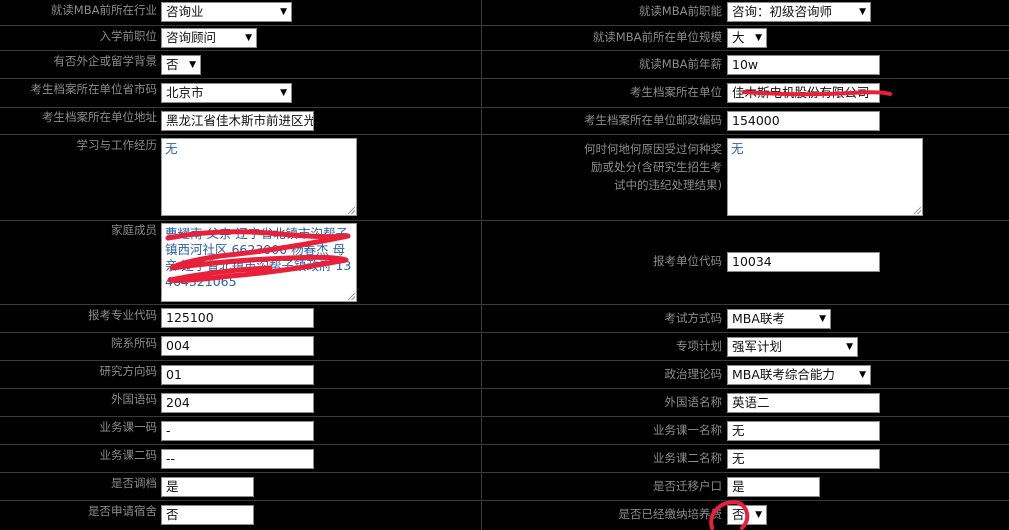 Image resolution: width=1009 pixels, height=530 pixels. Describe the element at coordinates (226, 12) in the screenshot. I see `industry-select: 咨询业 ▼` at that location.